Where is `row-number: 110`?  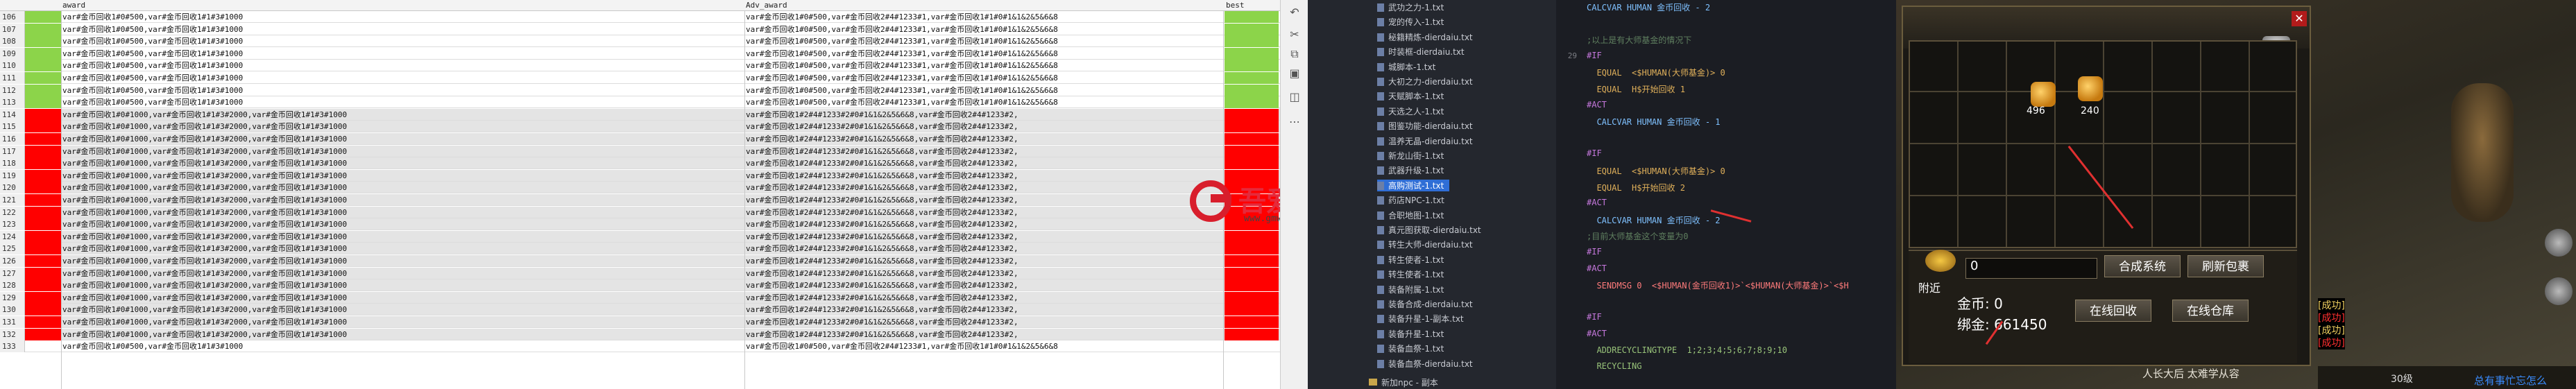 row-number: 110 is located at coordinates (12, 66).